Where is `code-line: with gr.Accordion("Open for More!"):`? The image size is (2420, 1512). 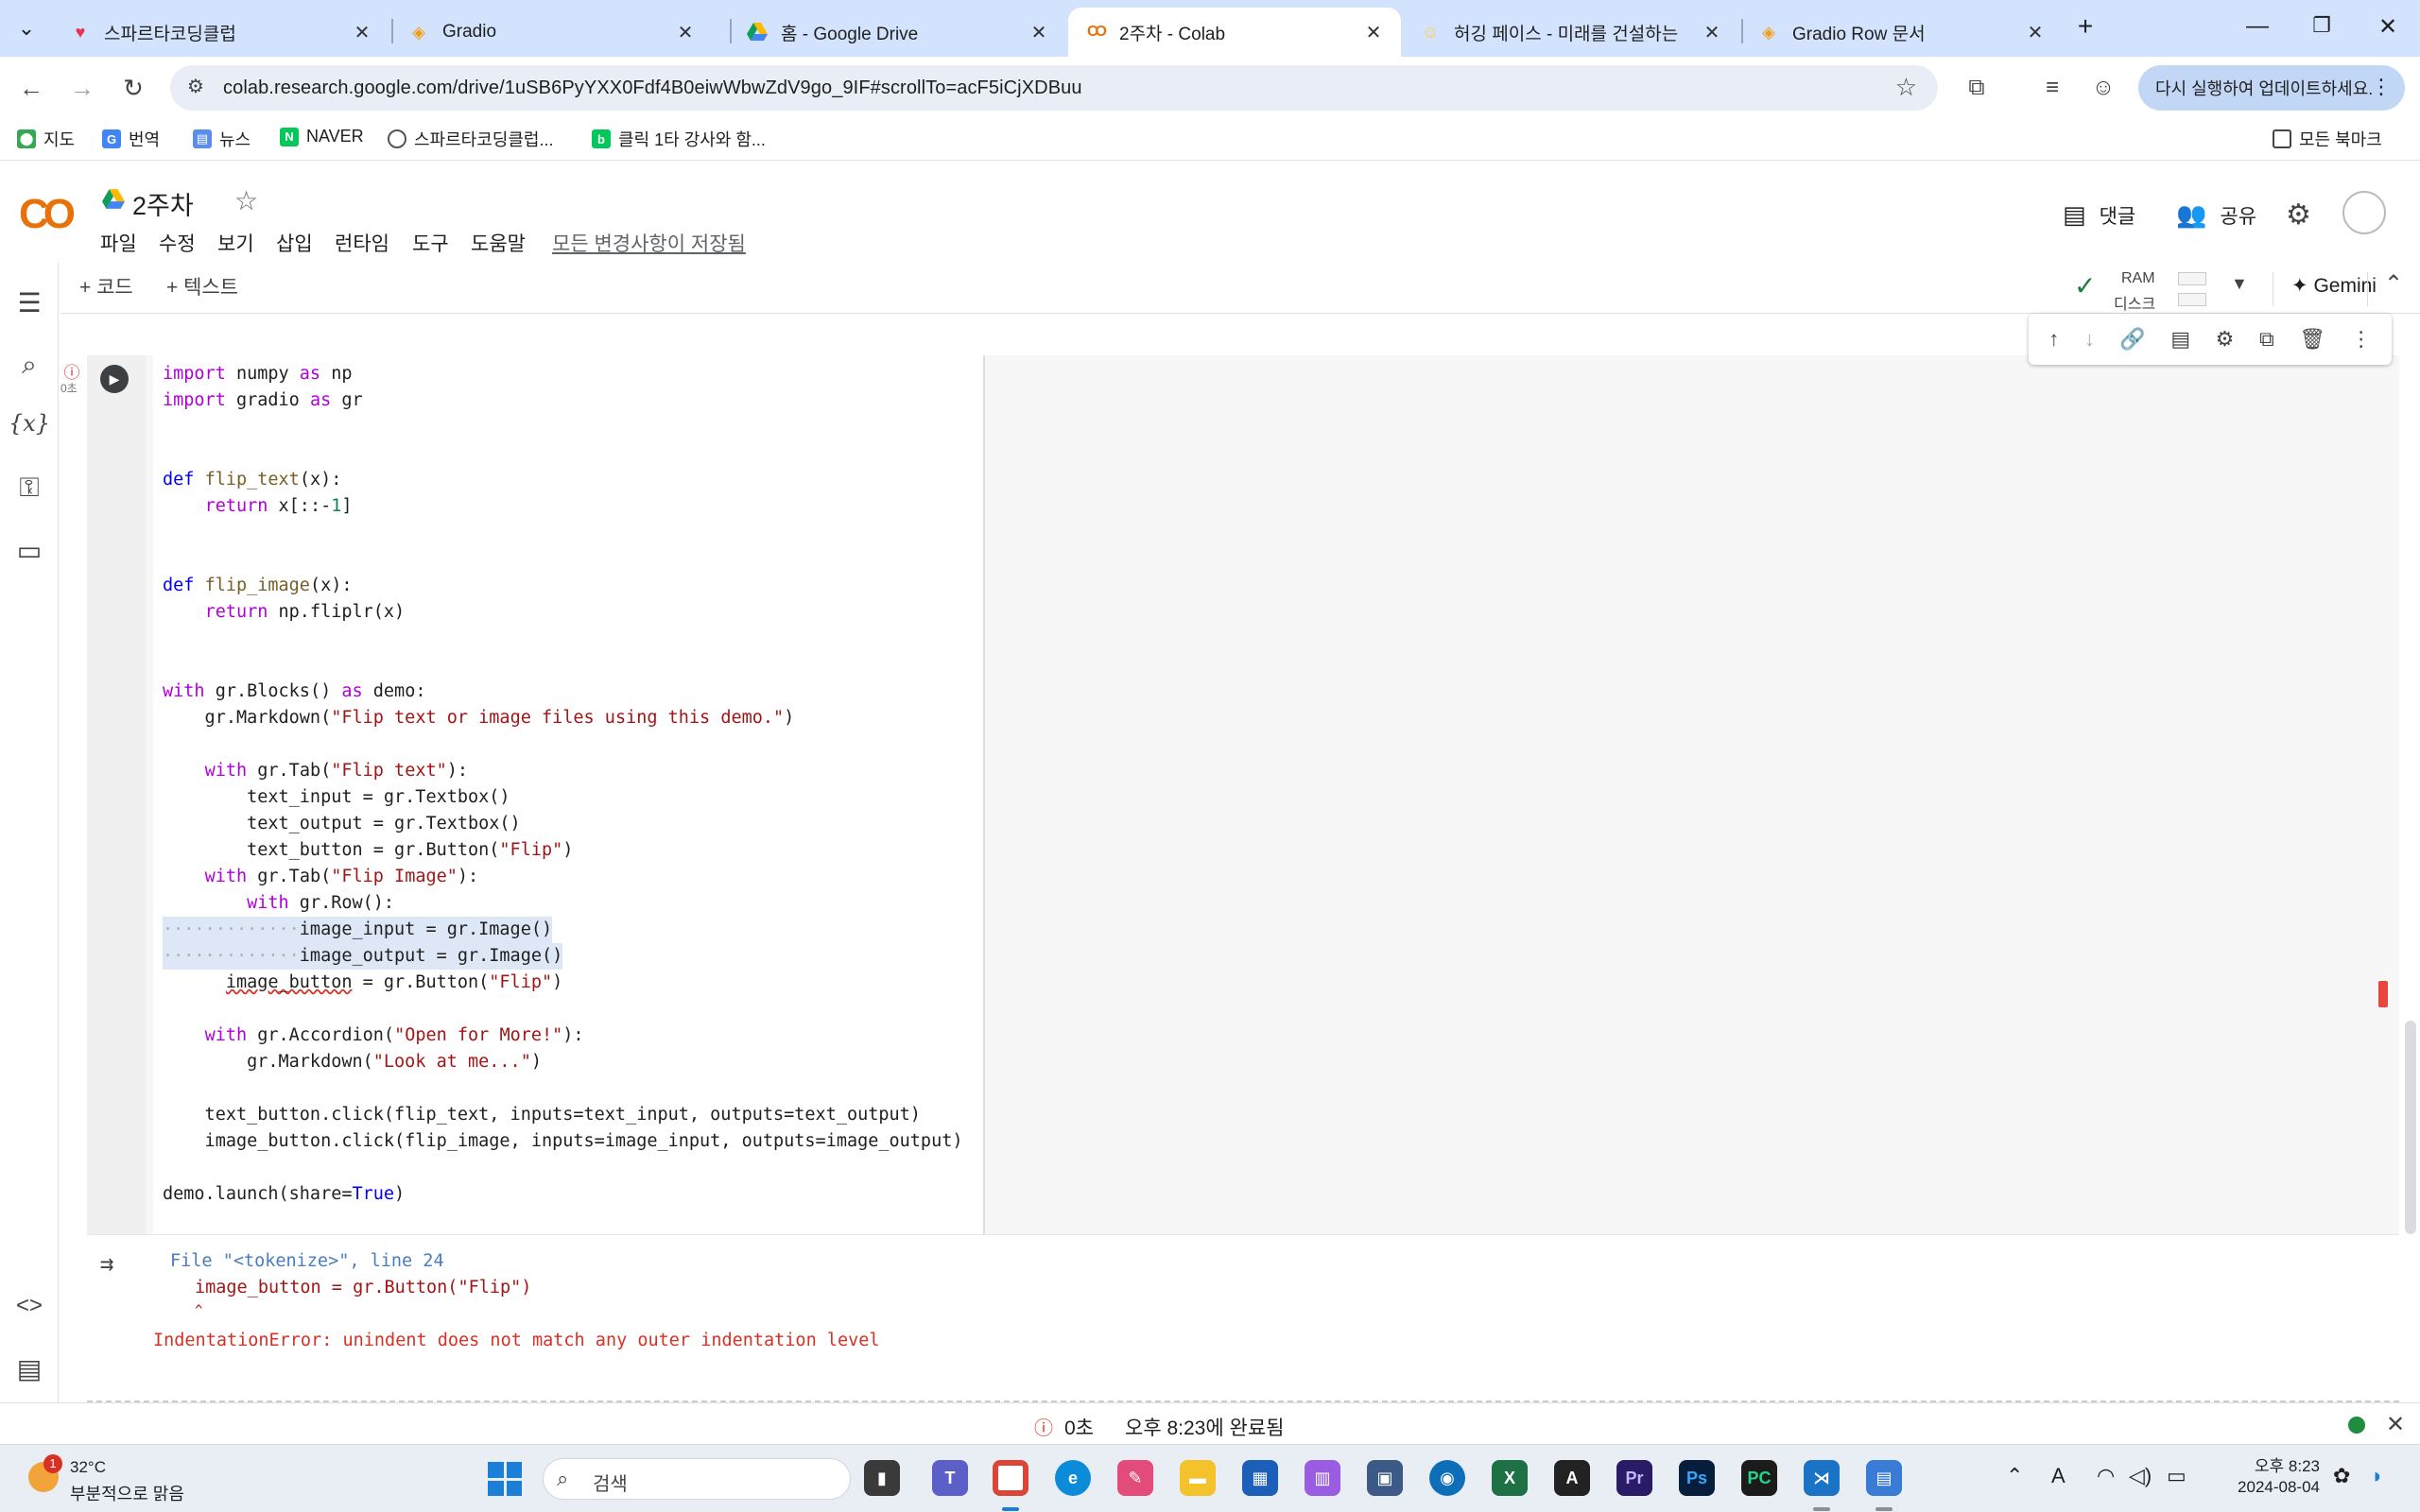 code-line: with gr.Accordion("Open for More!"): is located at coordinates (373, 1035).